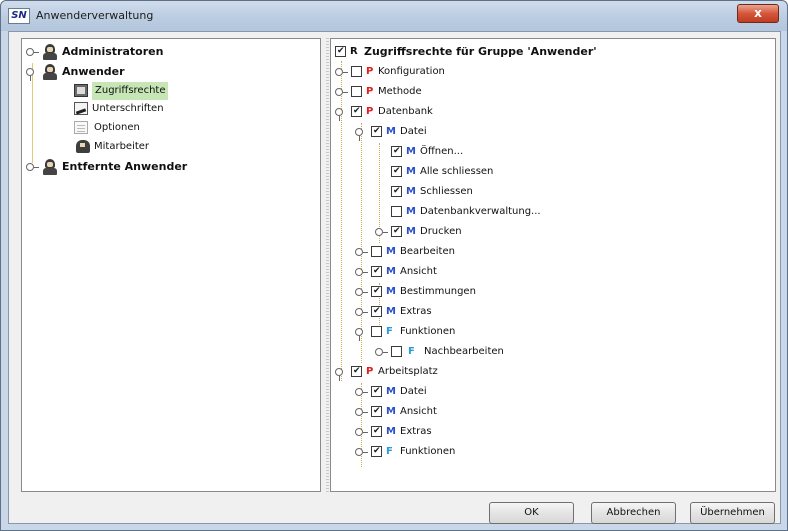  Describe the element at coordinates (113, 51) in the screenshot. I see `tree-item-label: Administratoren` at that location.